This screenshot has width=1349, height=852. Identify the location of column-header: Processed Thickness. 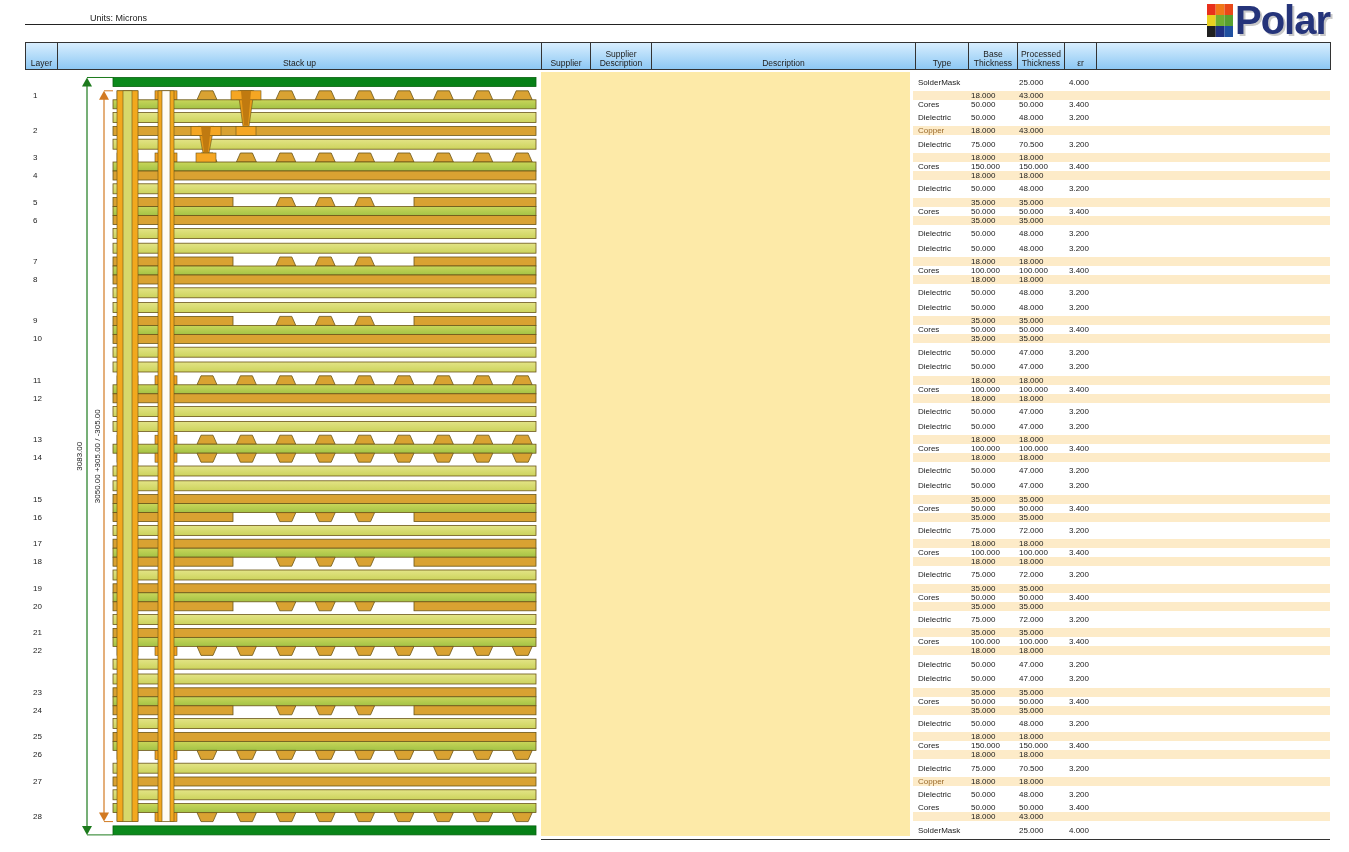
(1041, 56).